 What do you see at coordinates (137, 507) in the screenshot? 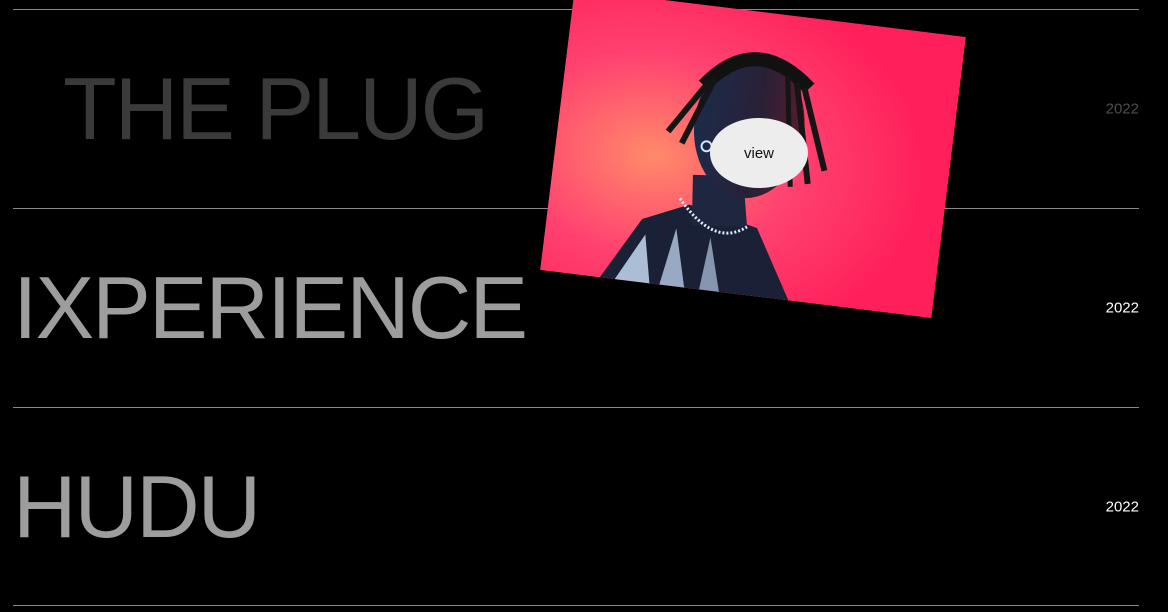
I see `project-title: HUDU` at bounding box center [137, 507].